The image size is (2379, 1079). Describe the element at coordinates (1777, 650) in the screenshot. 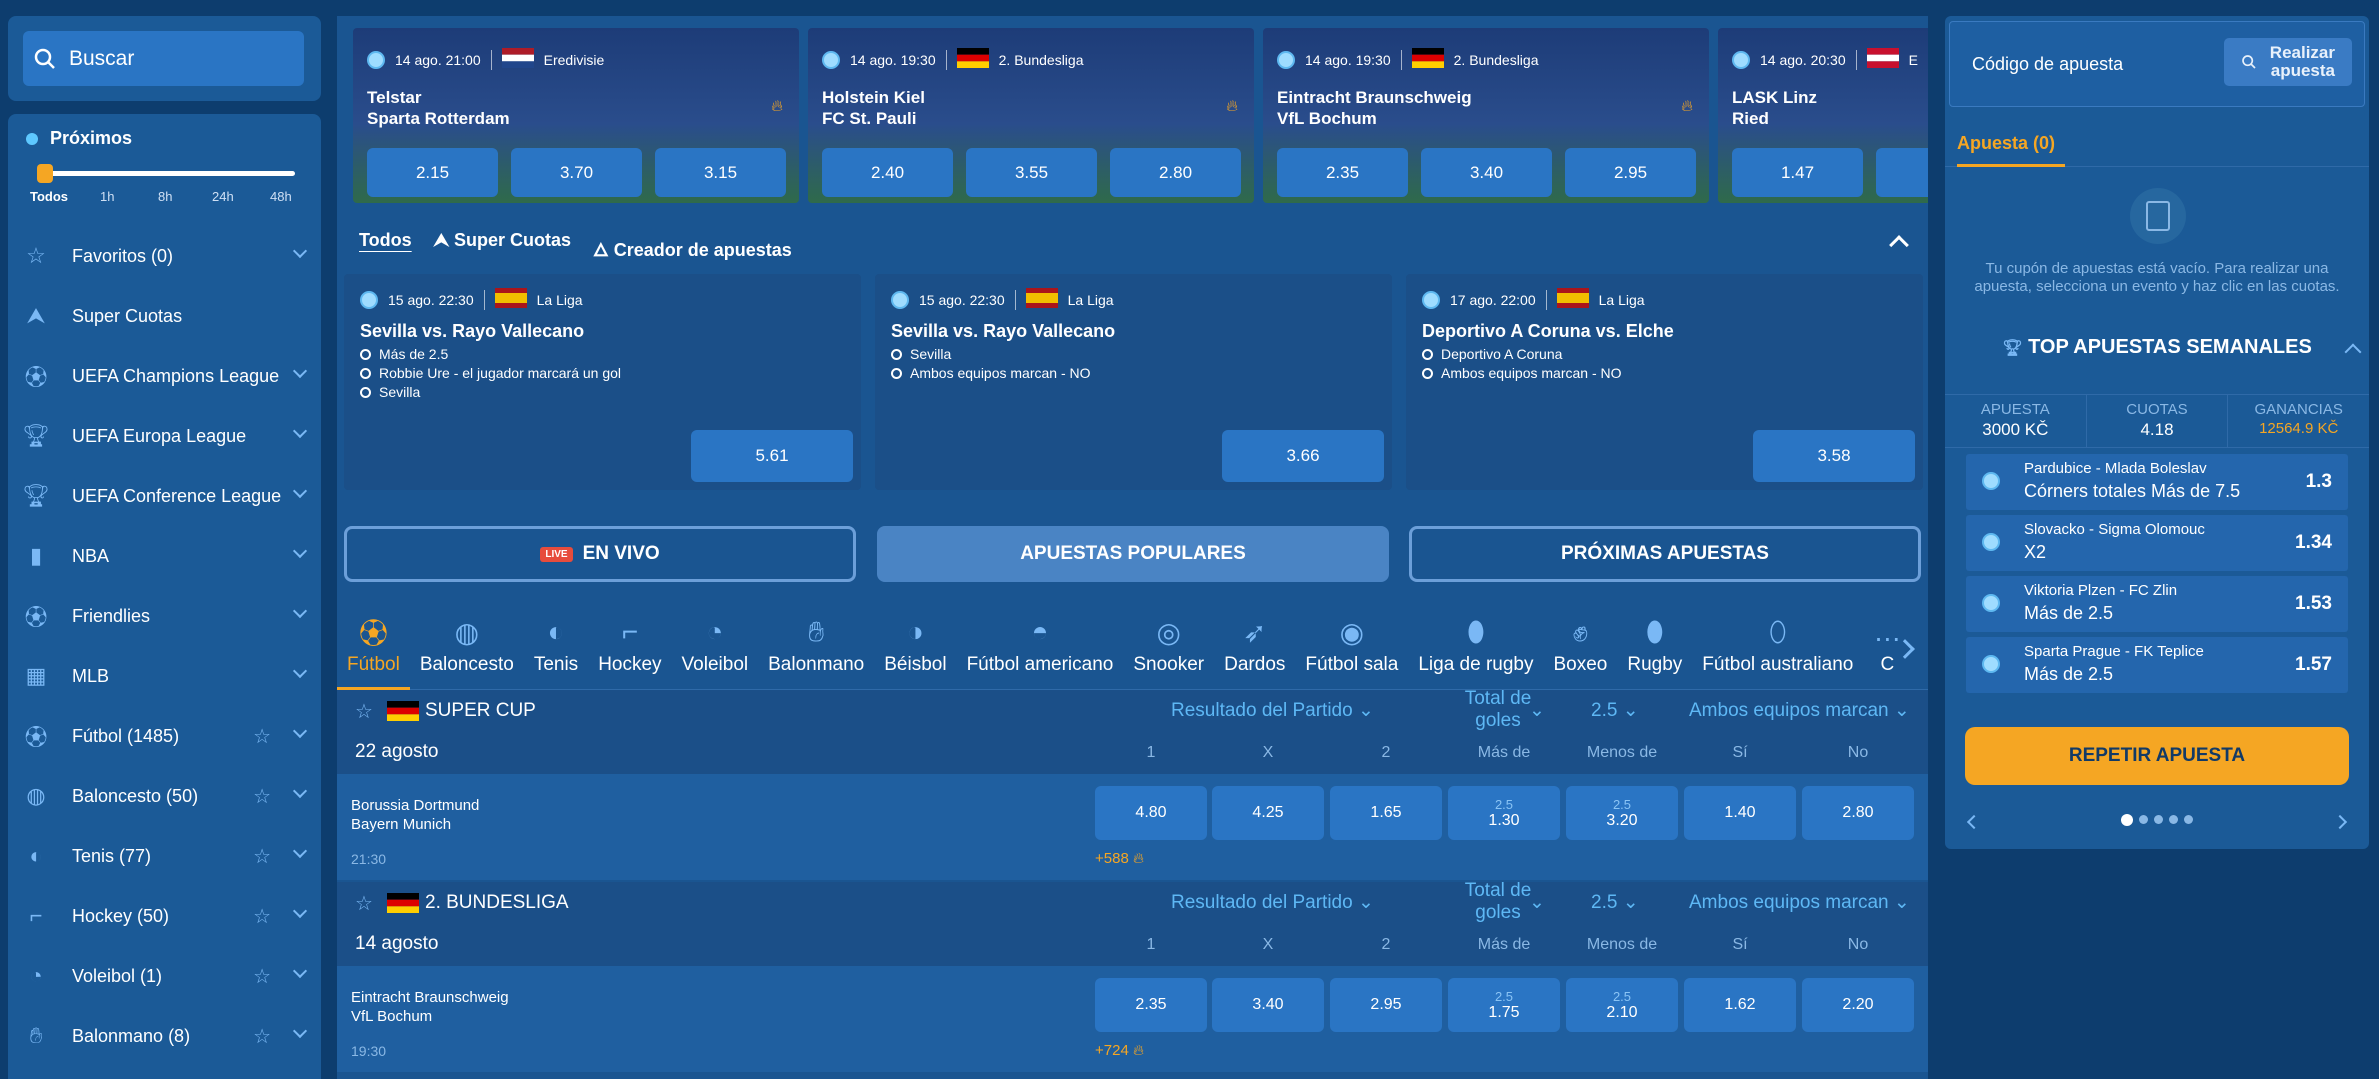

I see `sport-tab: ⬯ Fútbol australiano` at that location.